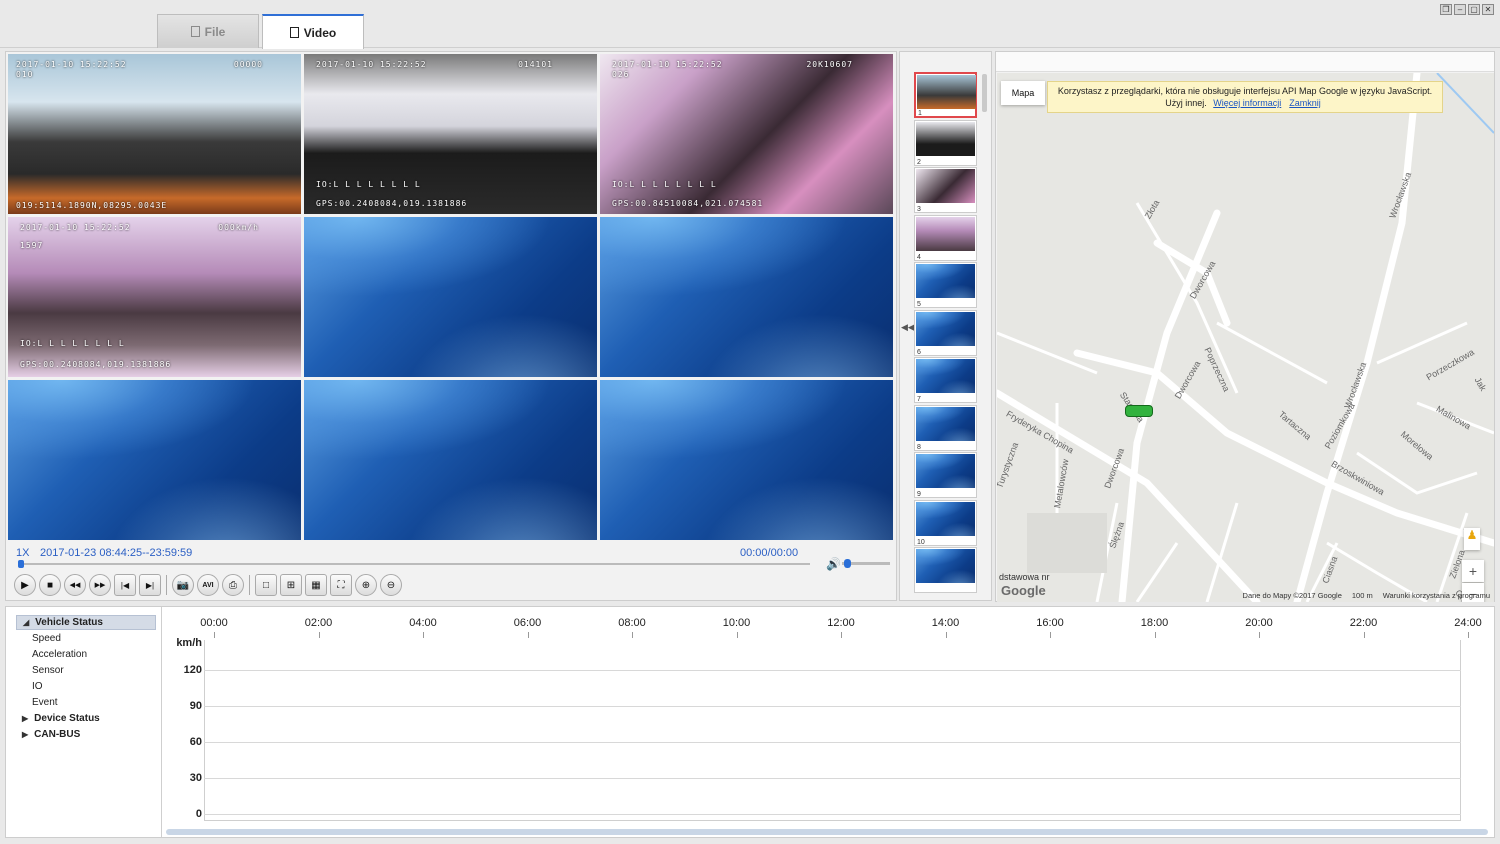 This screenshot has width=1500, height=844. What do you see at coordinates (391, 585) in the screenshot?
I see `zoom-out-button: ⊖` at bounding box center [391, 585].